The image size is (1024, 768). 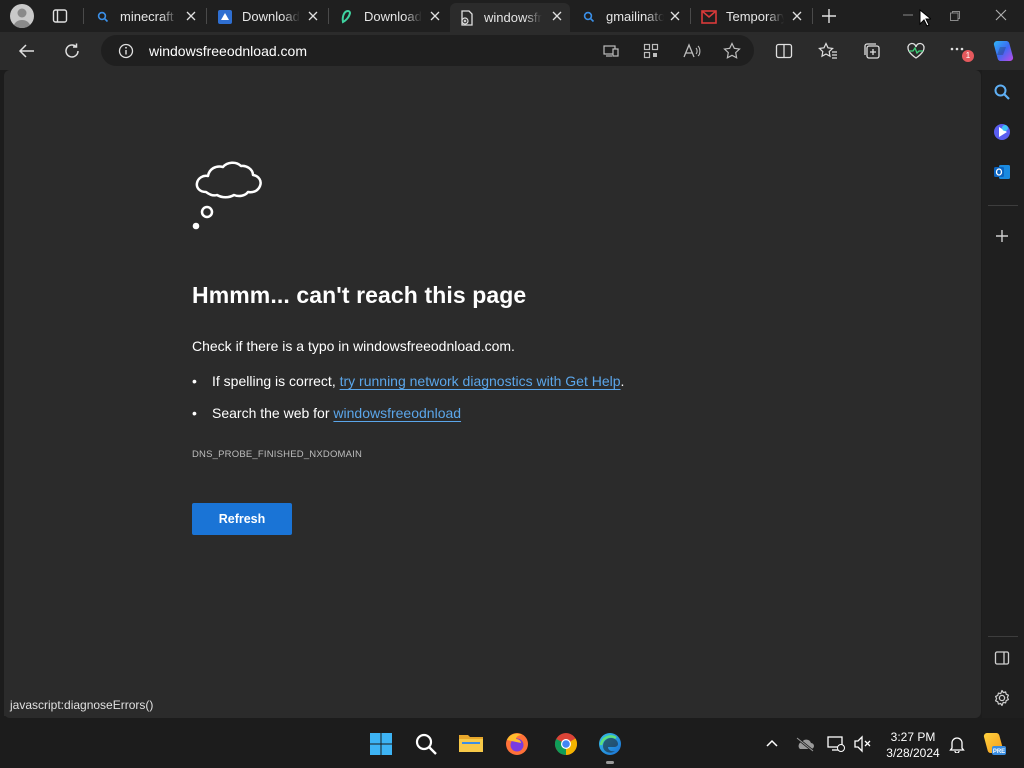 I want to click on favorites-button, so click(x=828, y=51).